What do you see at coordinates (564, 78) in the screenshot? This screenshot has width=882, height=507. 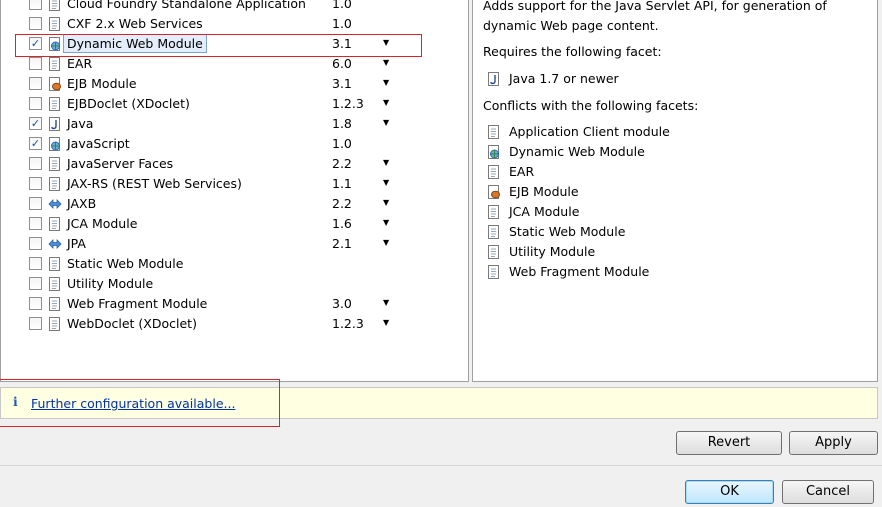 I see `detail-item-label: Java 1.7 or newer` at bounding box center [564, 78].